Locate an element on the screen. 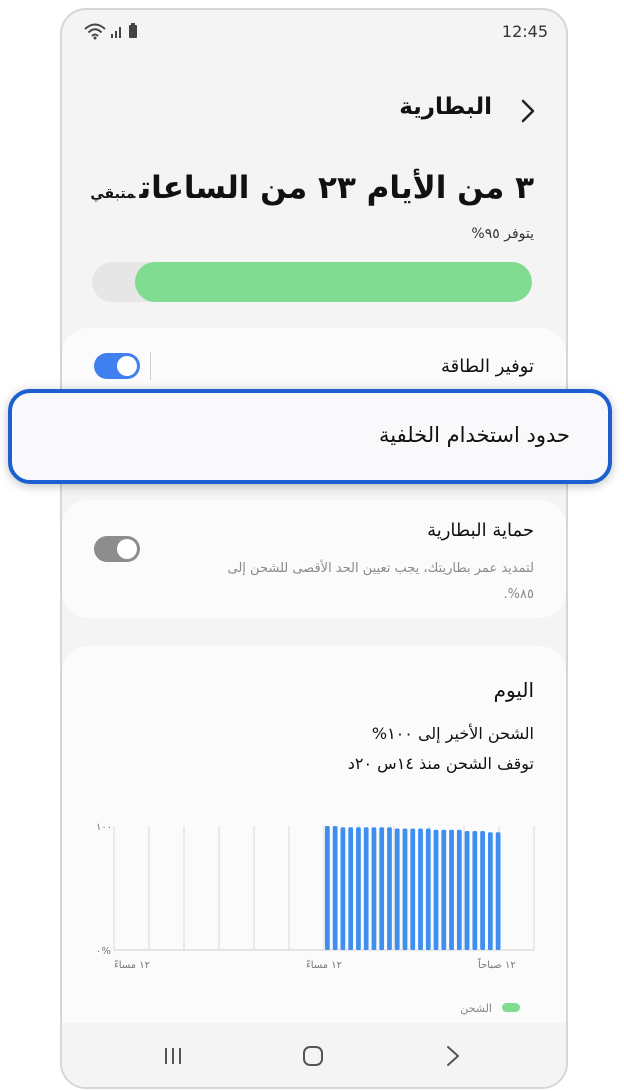 The image size is (624, 1091). x-tick-label: ١٢ صباحاً is located at coordinates (497, 964).